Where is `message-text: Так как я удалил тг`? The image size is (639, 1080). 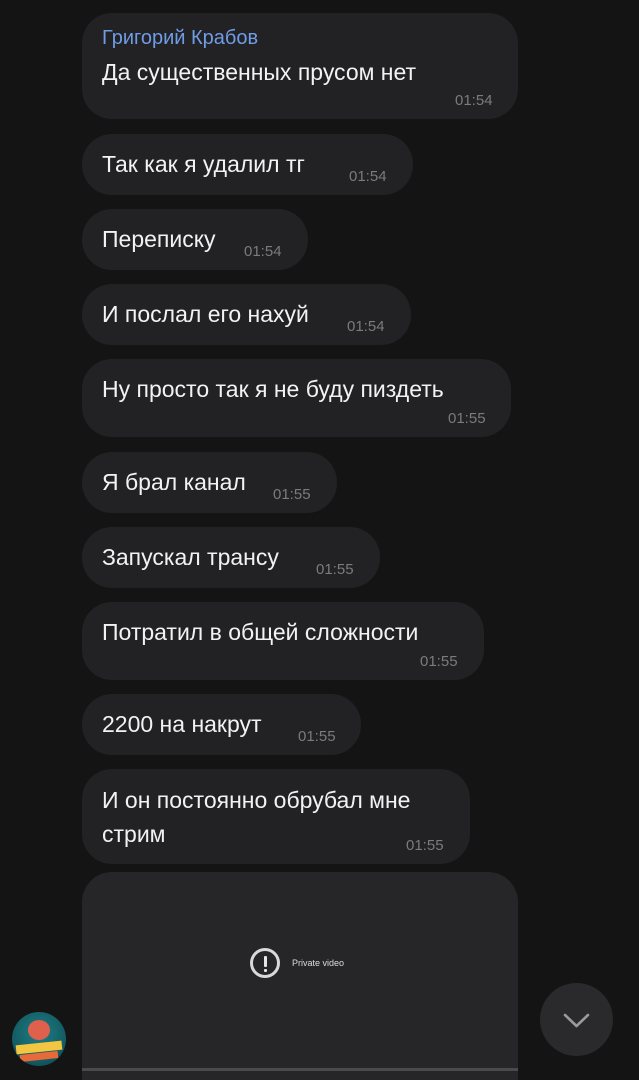 message-text: Так как я удалил тг is located at coordinates (203, 164).